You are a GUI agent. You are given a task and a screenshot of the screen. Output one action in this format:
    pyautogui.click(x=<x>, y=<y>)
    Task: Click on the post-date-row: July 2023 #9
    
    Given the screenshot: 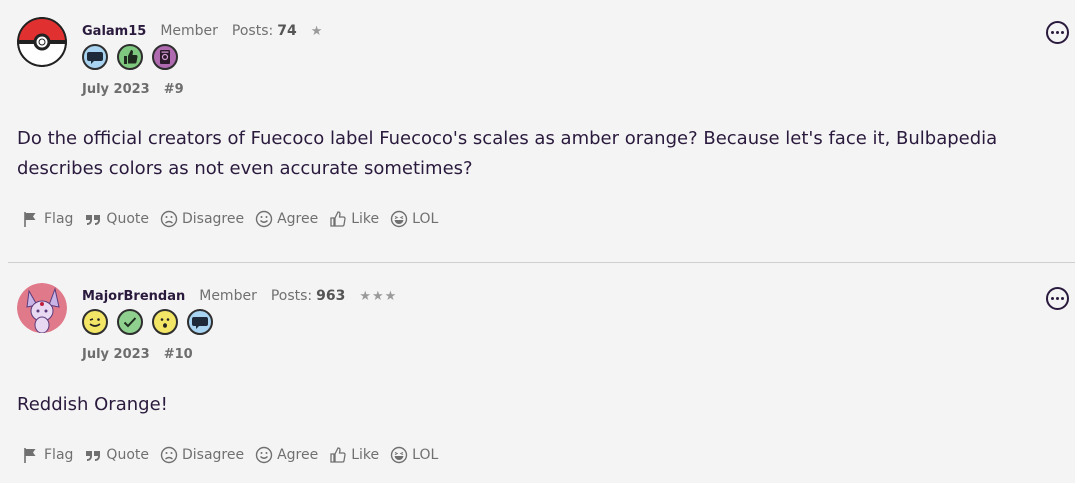 What is the action you would take?
    pyautogui.click(x=133, y=89)
    